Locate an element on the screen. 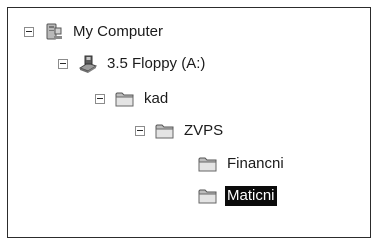 The width and height of the screenshot is (377, 244). tree-node-label: ZVPS is located at coordinates (204, 130).